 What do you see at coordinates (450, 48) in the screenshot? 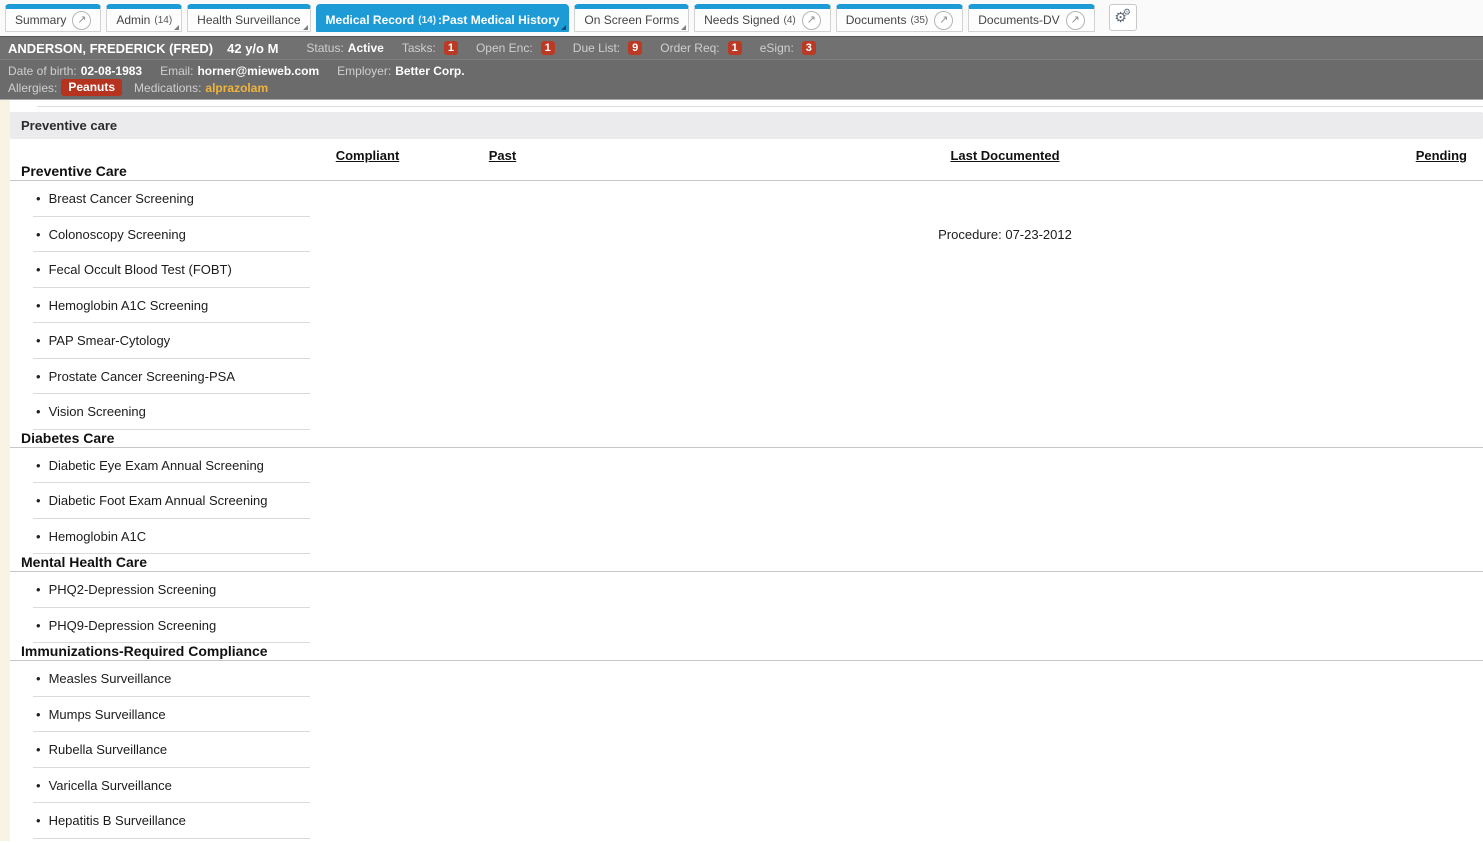
I see `tasks-count-badge: 1` at bounding box center [450, 48].